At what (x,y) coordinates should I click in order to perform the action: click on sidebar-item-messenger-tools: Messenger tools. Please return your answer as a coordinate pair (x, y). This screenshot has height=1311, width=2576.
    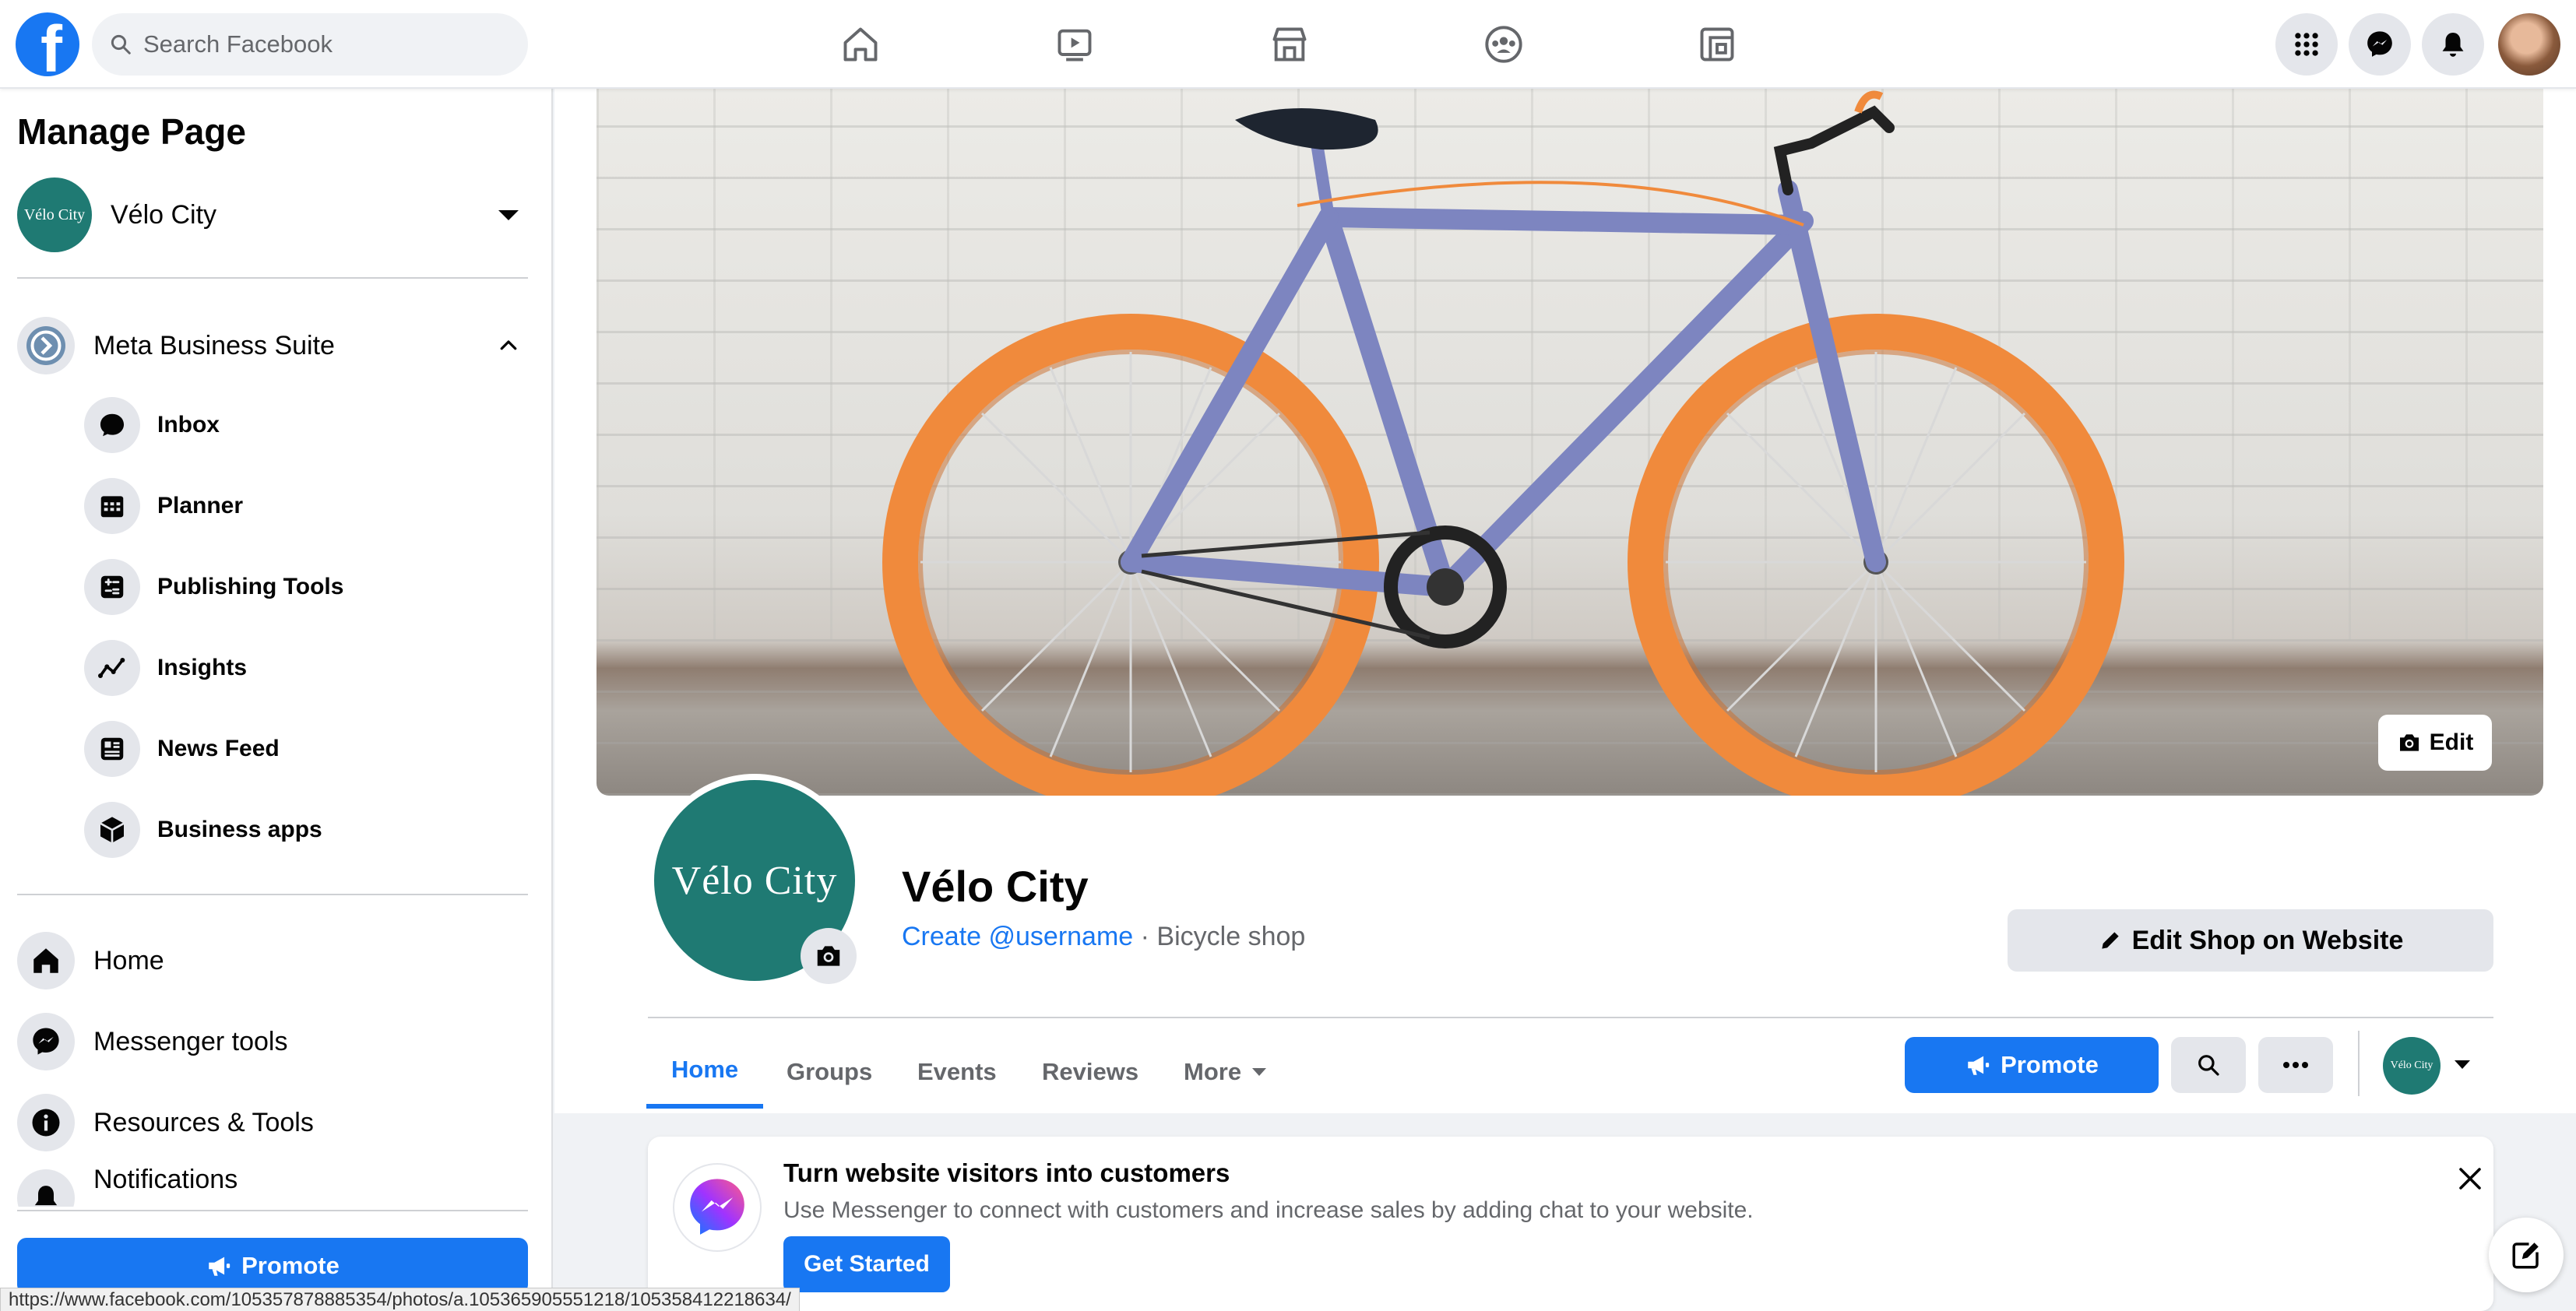
    Looking at the image, I should click on (272, 1041).